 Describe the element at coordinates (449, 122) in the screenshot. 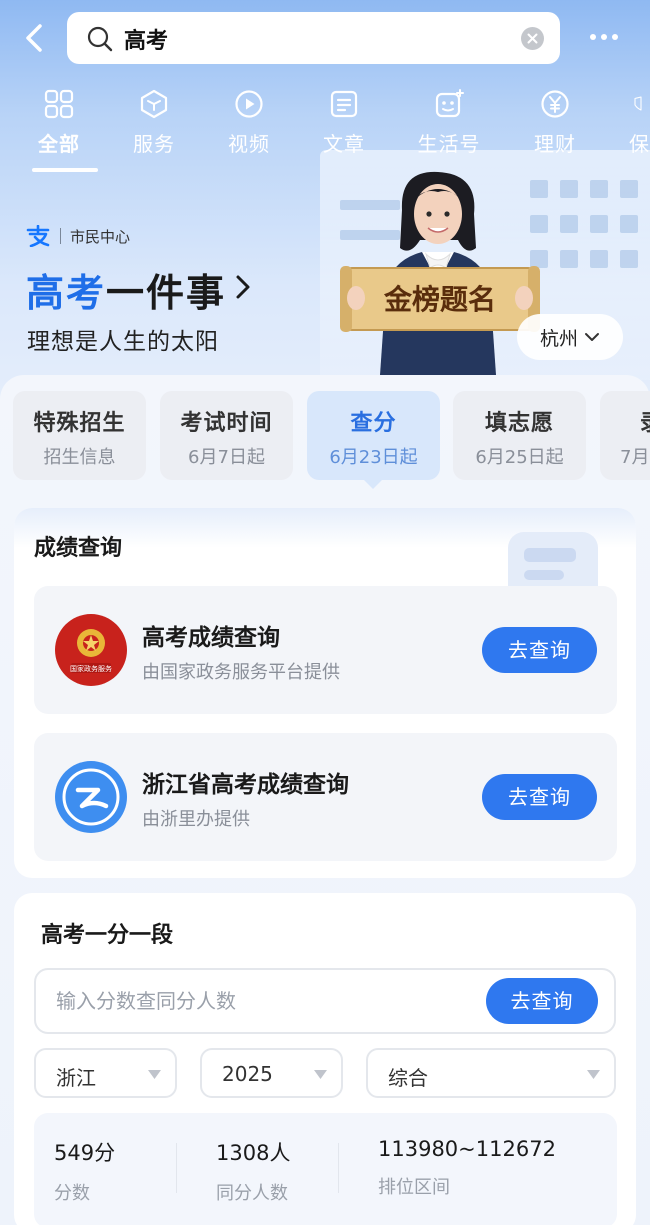

I see `tab-life-accounts: 生活号` at that location.